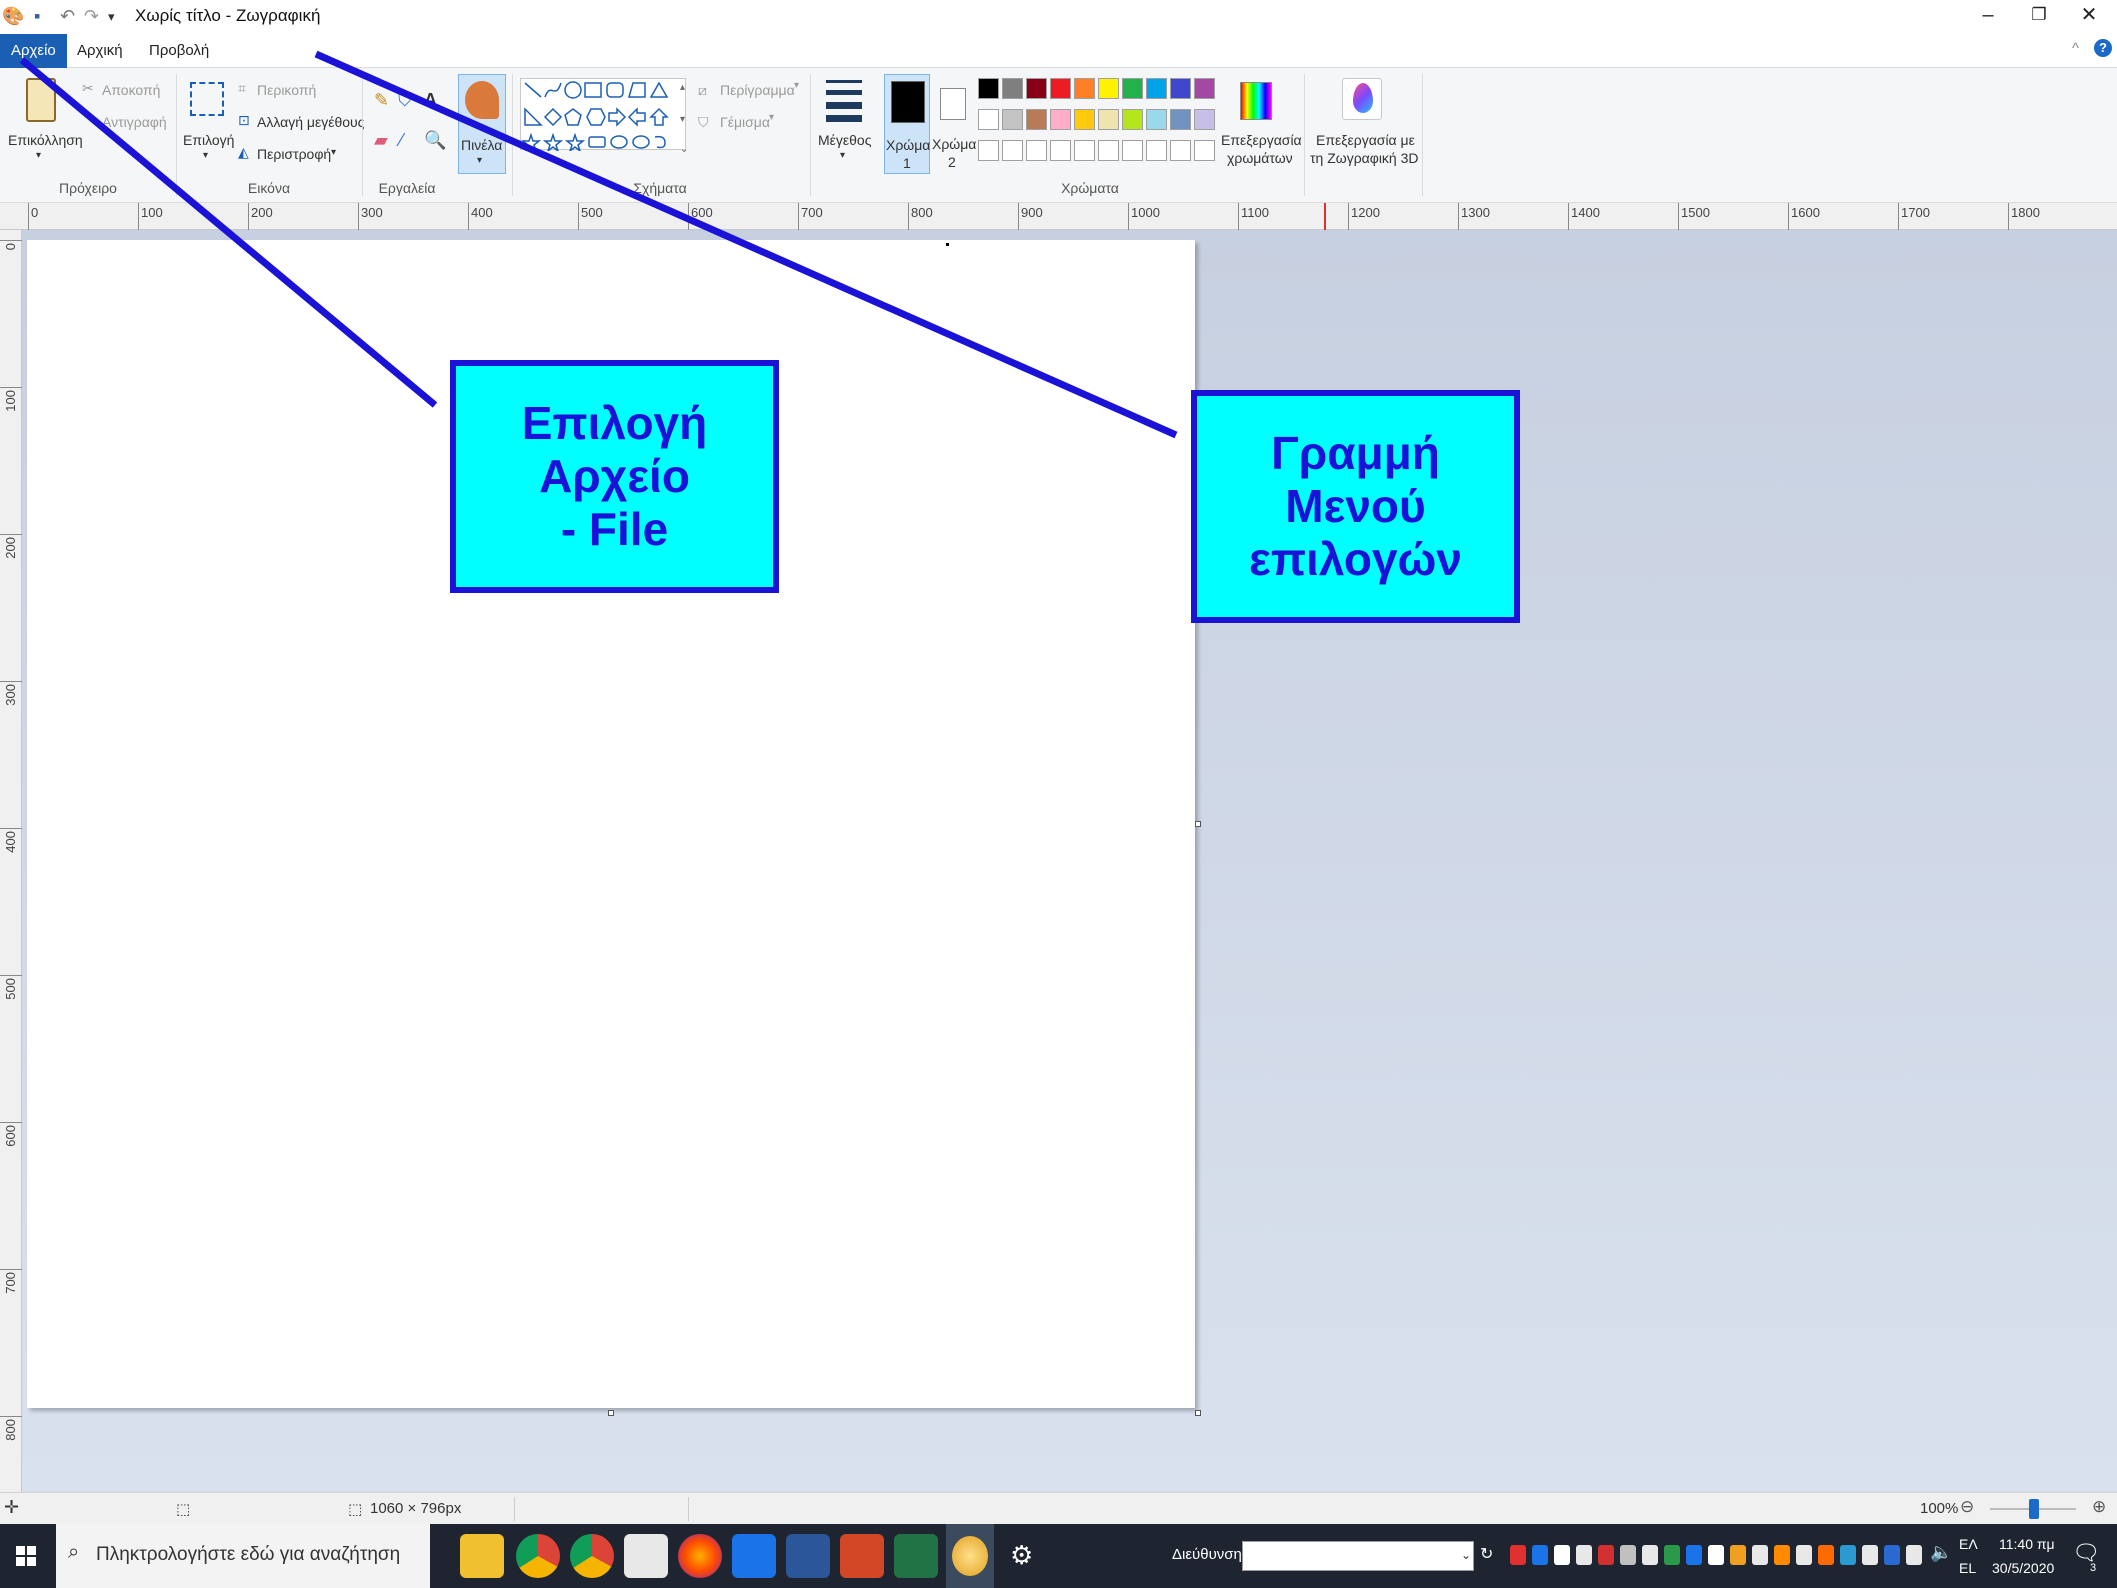 This screenshot has width=2117, height=1588. Describe the element at coordinates (2034, 1509) in the screenshot. I see `zoom-slider-thumb` at that location.